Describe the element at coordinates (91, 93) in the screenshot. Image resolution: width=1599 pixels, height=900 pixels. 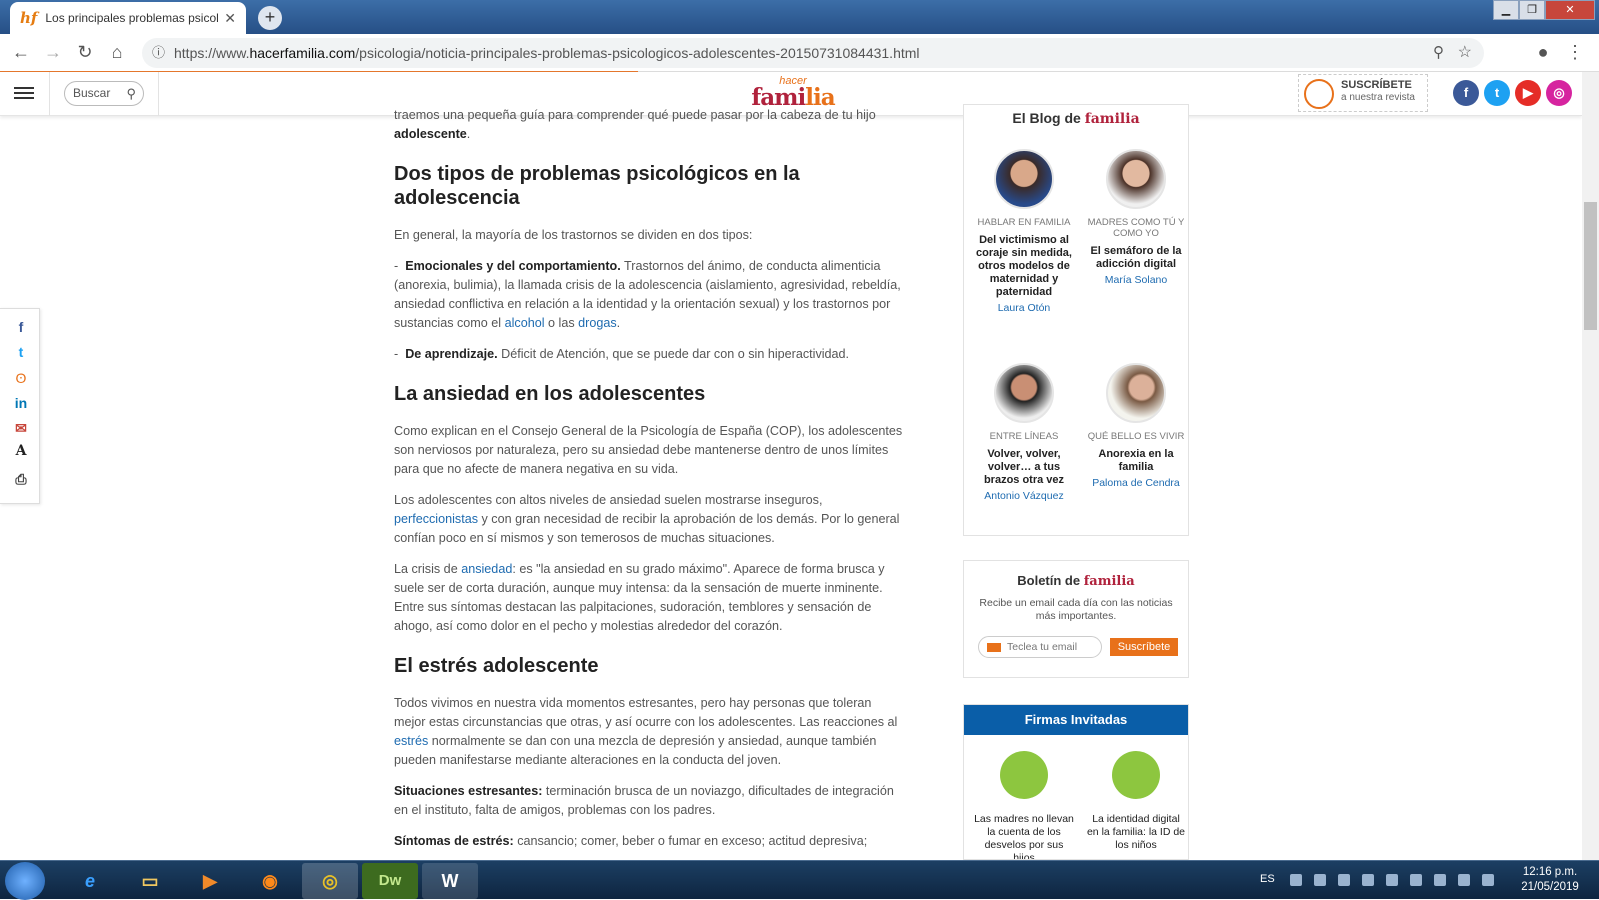
I see `search-input: Buscar` at that location.